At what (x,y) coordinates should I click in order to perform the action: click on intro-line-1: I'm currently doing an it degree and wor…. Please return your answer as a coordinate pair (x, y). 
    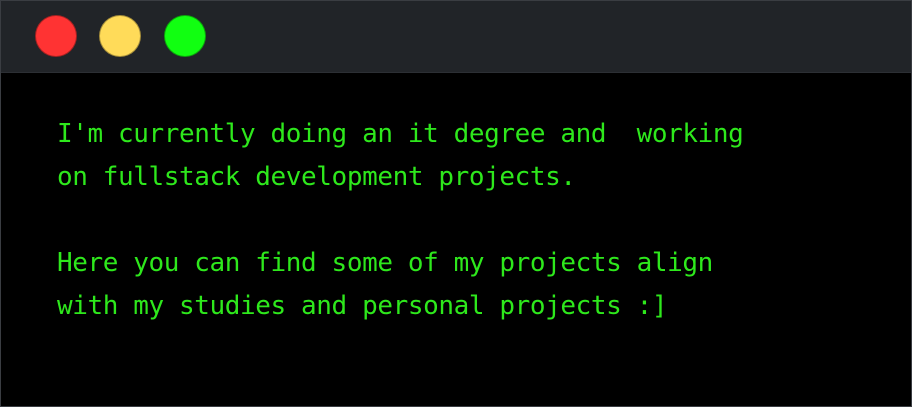
    Looking at the image, I should click on (400, 134).